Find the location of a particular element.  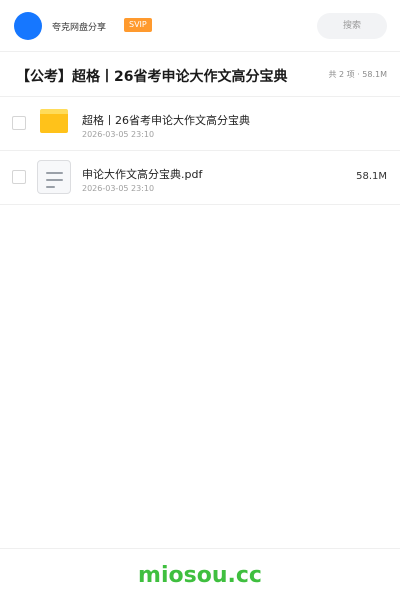

share-header: 【公考】超格丨26省考申论大作文高分宝典 共 2 项 · 58.1M is located at coordinates (200, 74).